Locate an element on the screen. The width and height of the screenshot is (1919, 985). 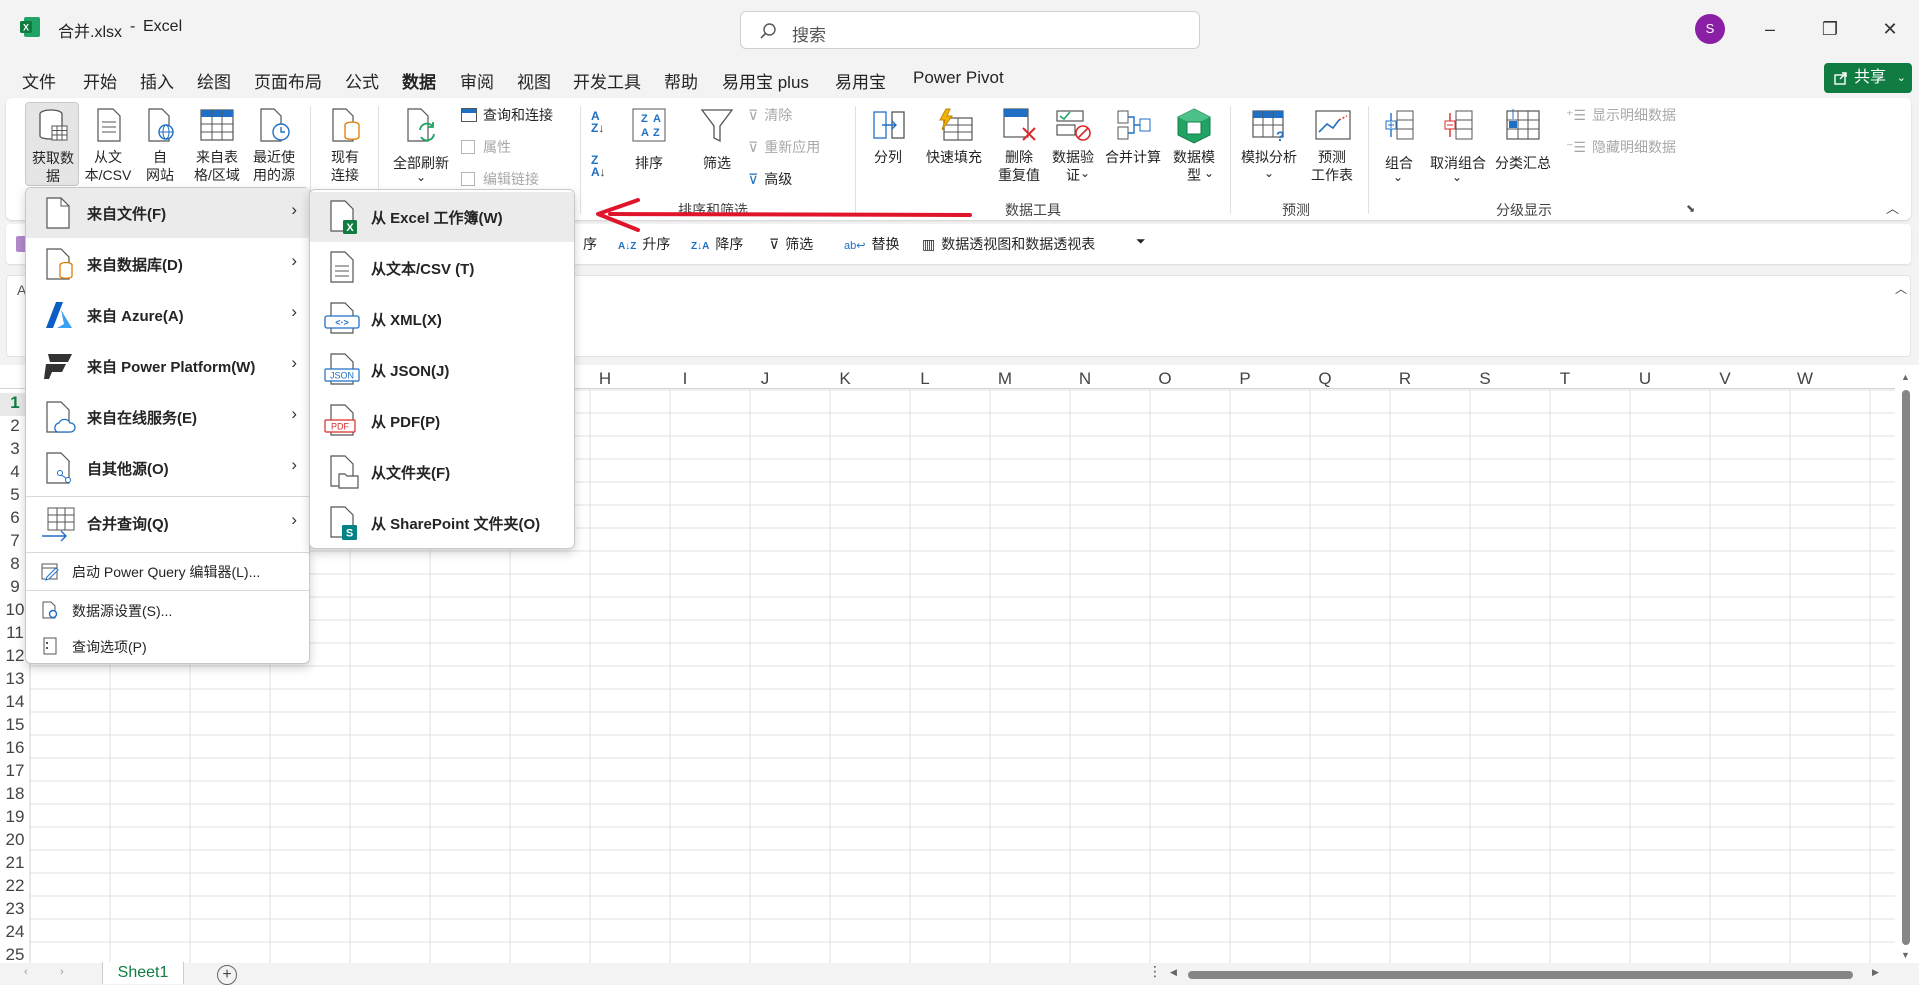
sort-ascending-button: A Z↓ is located at coordinates (597, 122).